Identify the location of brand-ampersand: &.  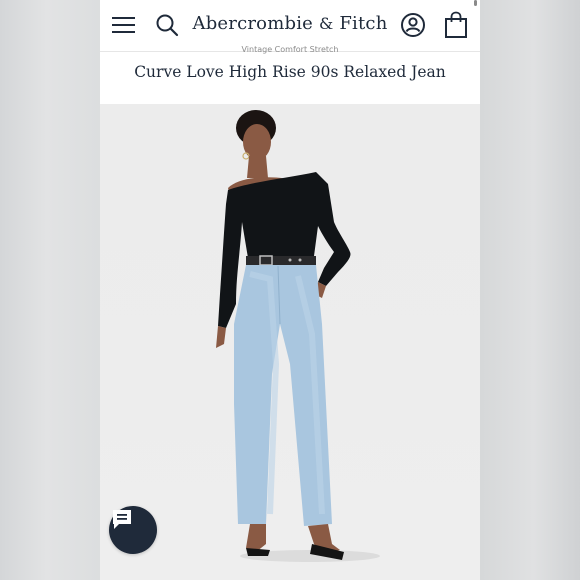
(326, 23).